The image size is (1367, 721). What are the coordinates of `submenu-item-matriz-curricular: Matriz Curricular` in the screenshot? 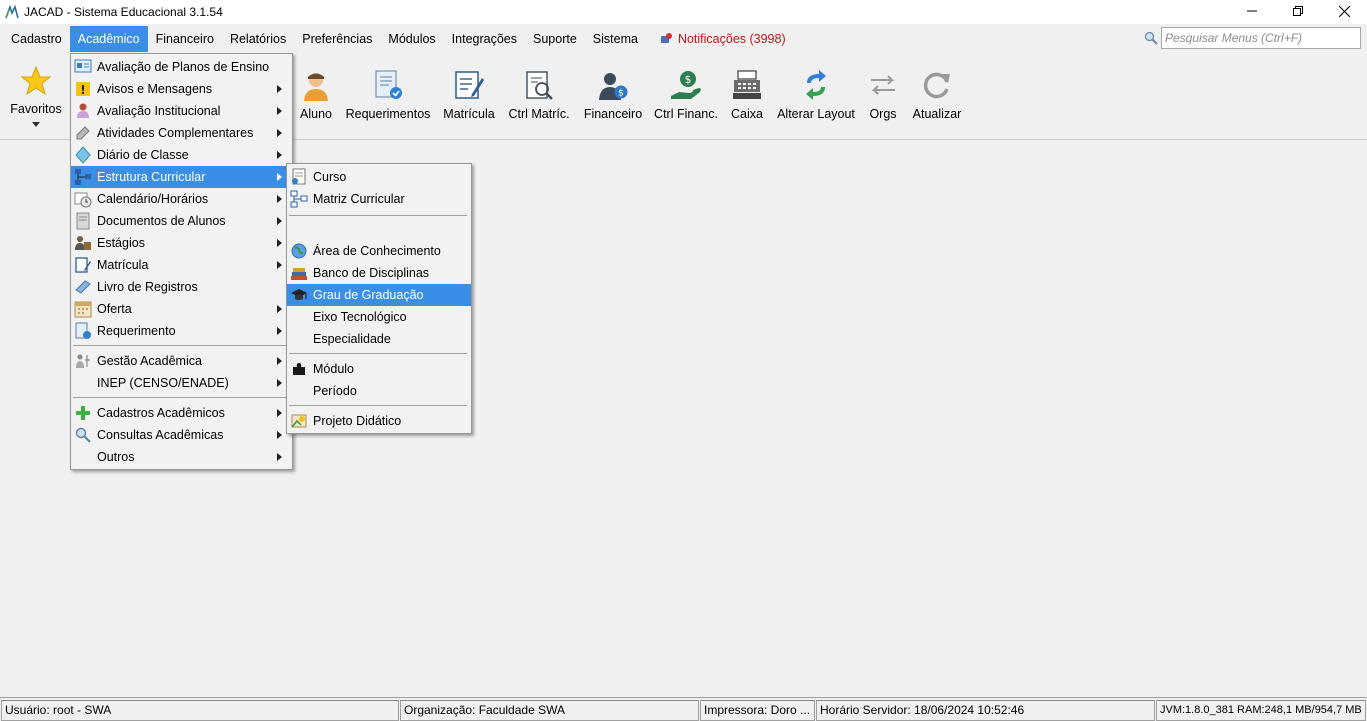 It's located at (379, 199).